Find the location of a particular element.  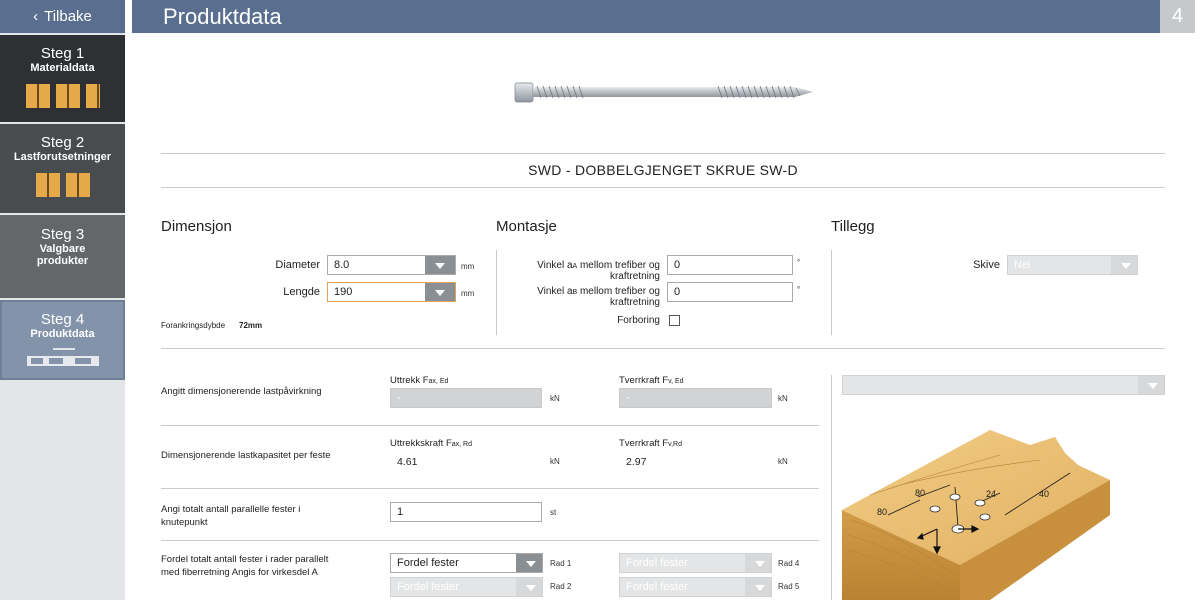

row-label-lastkapasitet: Dimensjonerende lastkapasitet per feste is located at coordinates (246, 455).